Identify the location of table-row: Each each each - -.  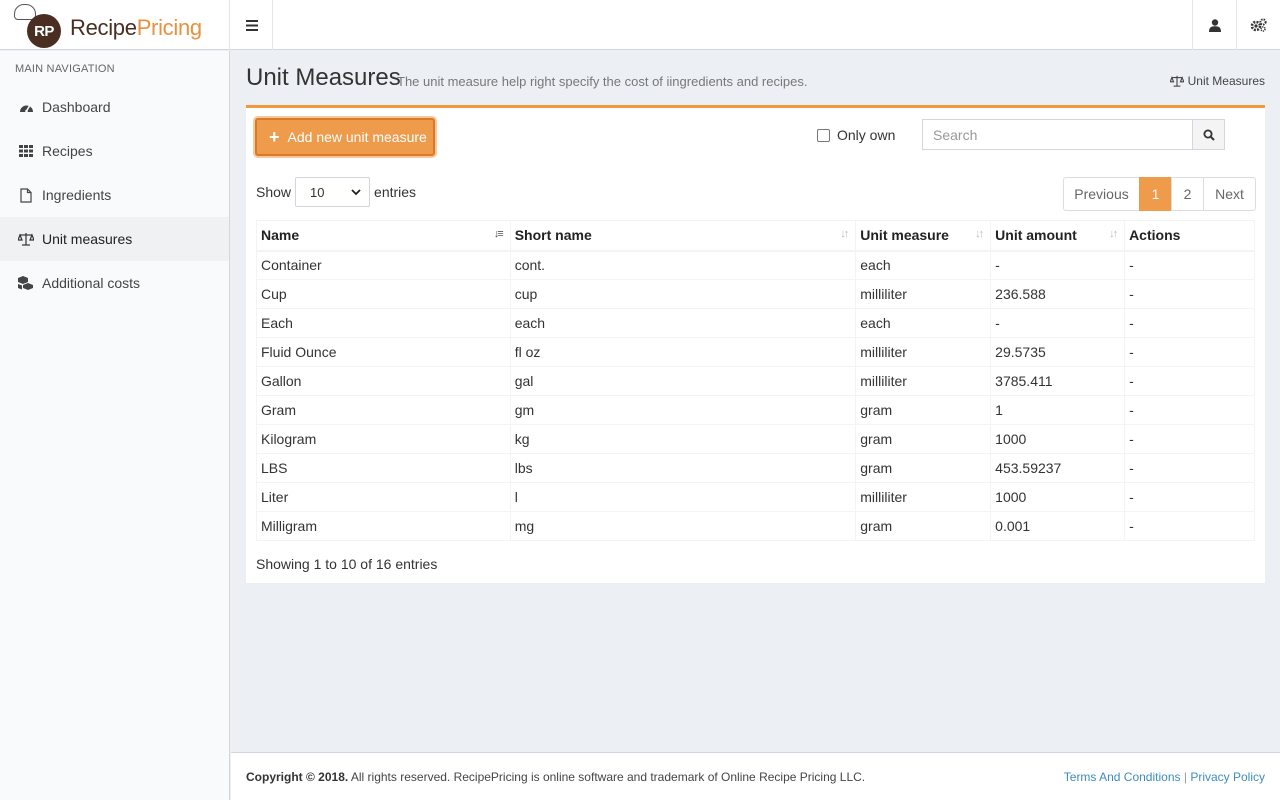
(755, 323).